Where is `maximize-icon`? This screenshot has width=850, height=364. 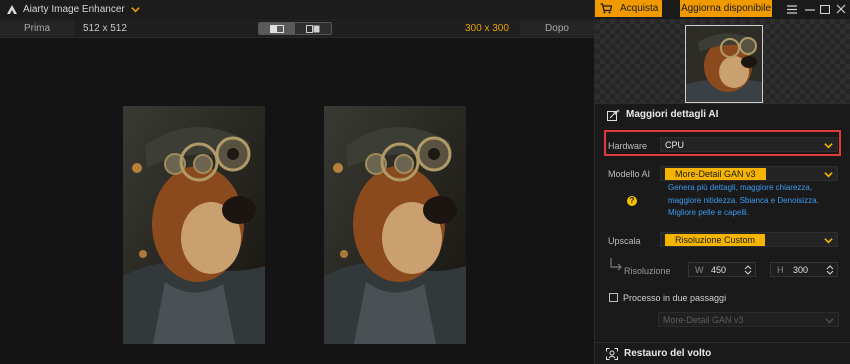
maximize-icon is located at coordinates (825, 9).